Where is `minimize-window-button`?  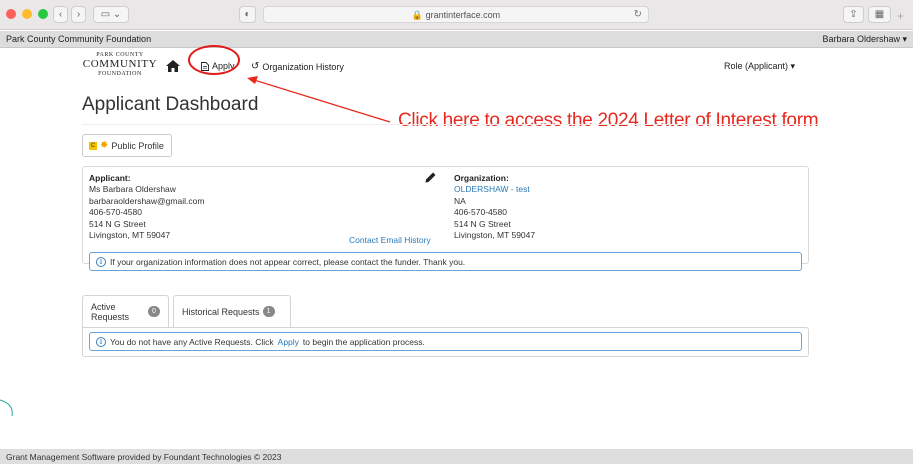 minimize-window-button is located at coordinates (27, 14).